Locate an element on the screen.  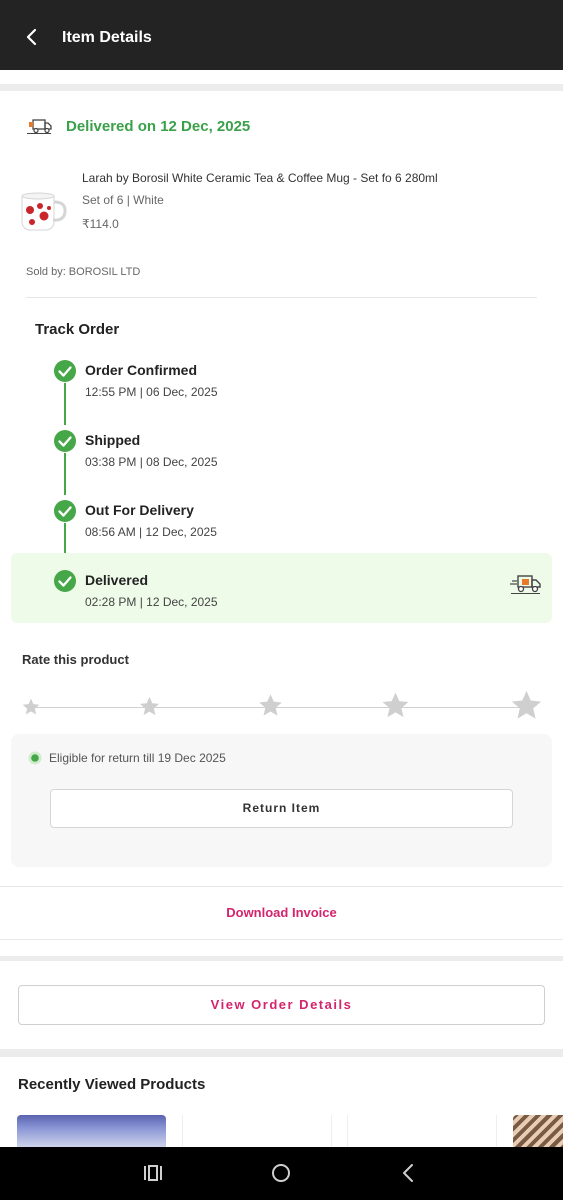
product-price: ₹114.0 is located at coordinates (100, 224).